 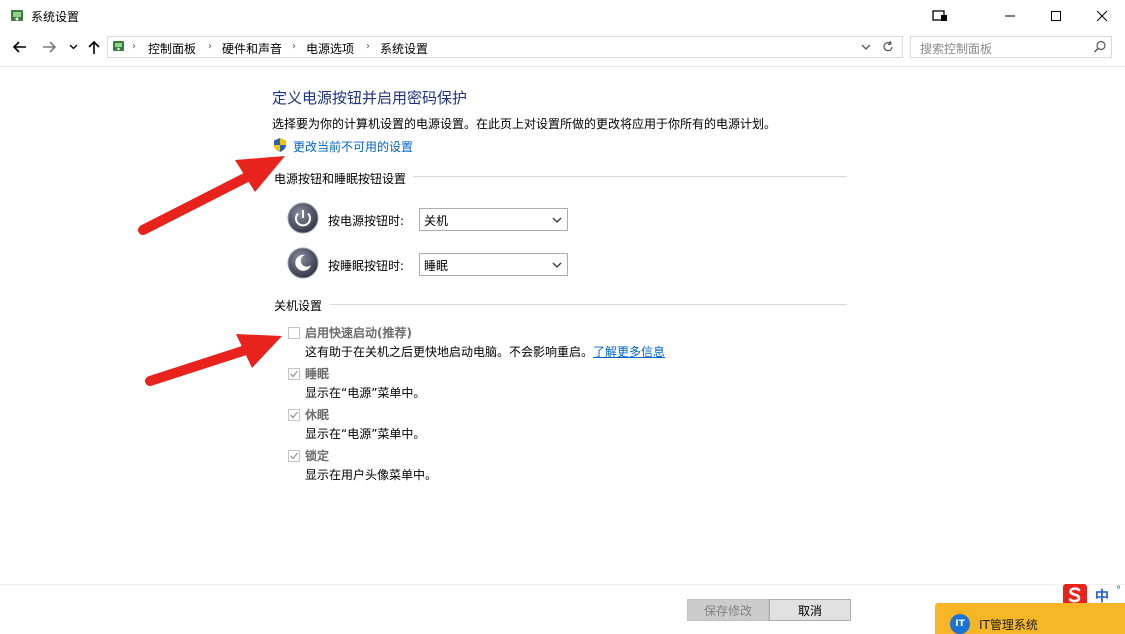 I want to click on footer-divider, so click(x=562, y=584).